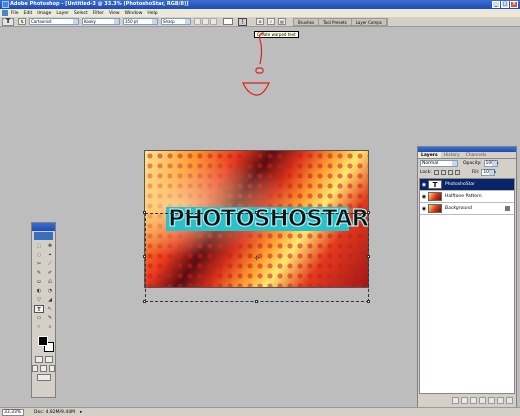 Image resolution: width=520 pixels, height=416 pixels. Describe the element at coordinates (271, 21) in the screenshot. I see `commit-icon: ✓` at that location.